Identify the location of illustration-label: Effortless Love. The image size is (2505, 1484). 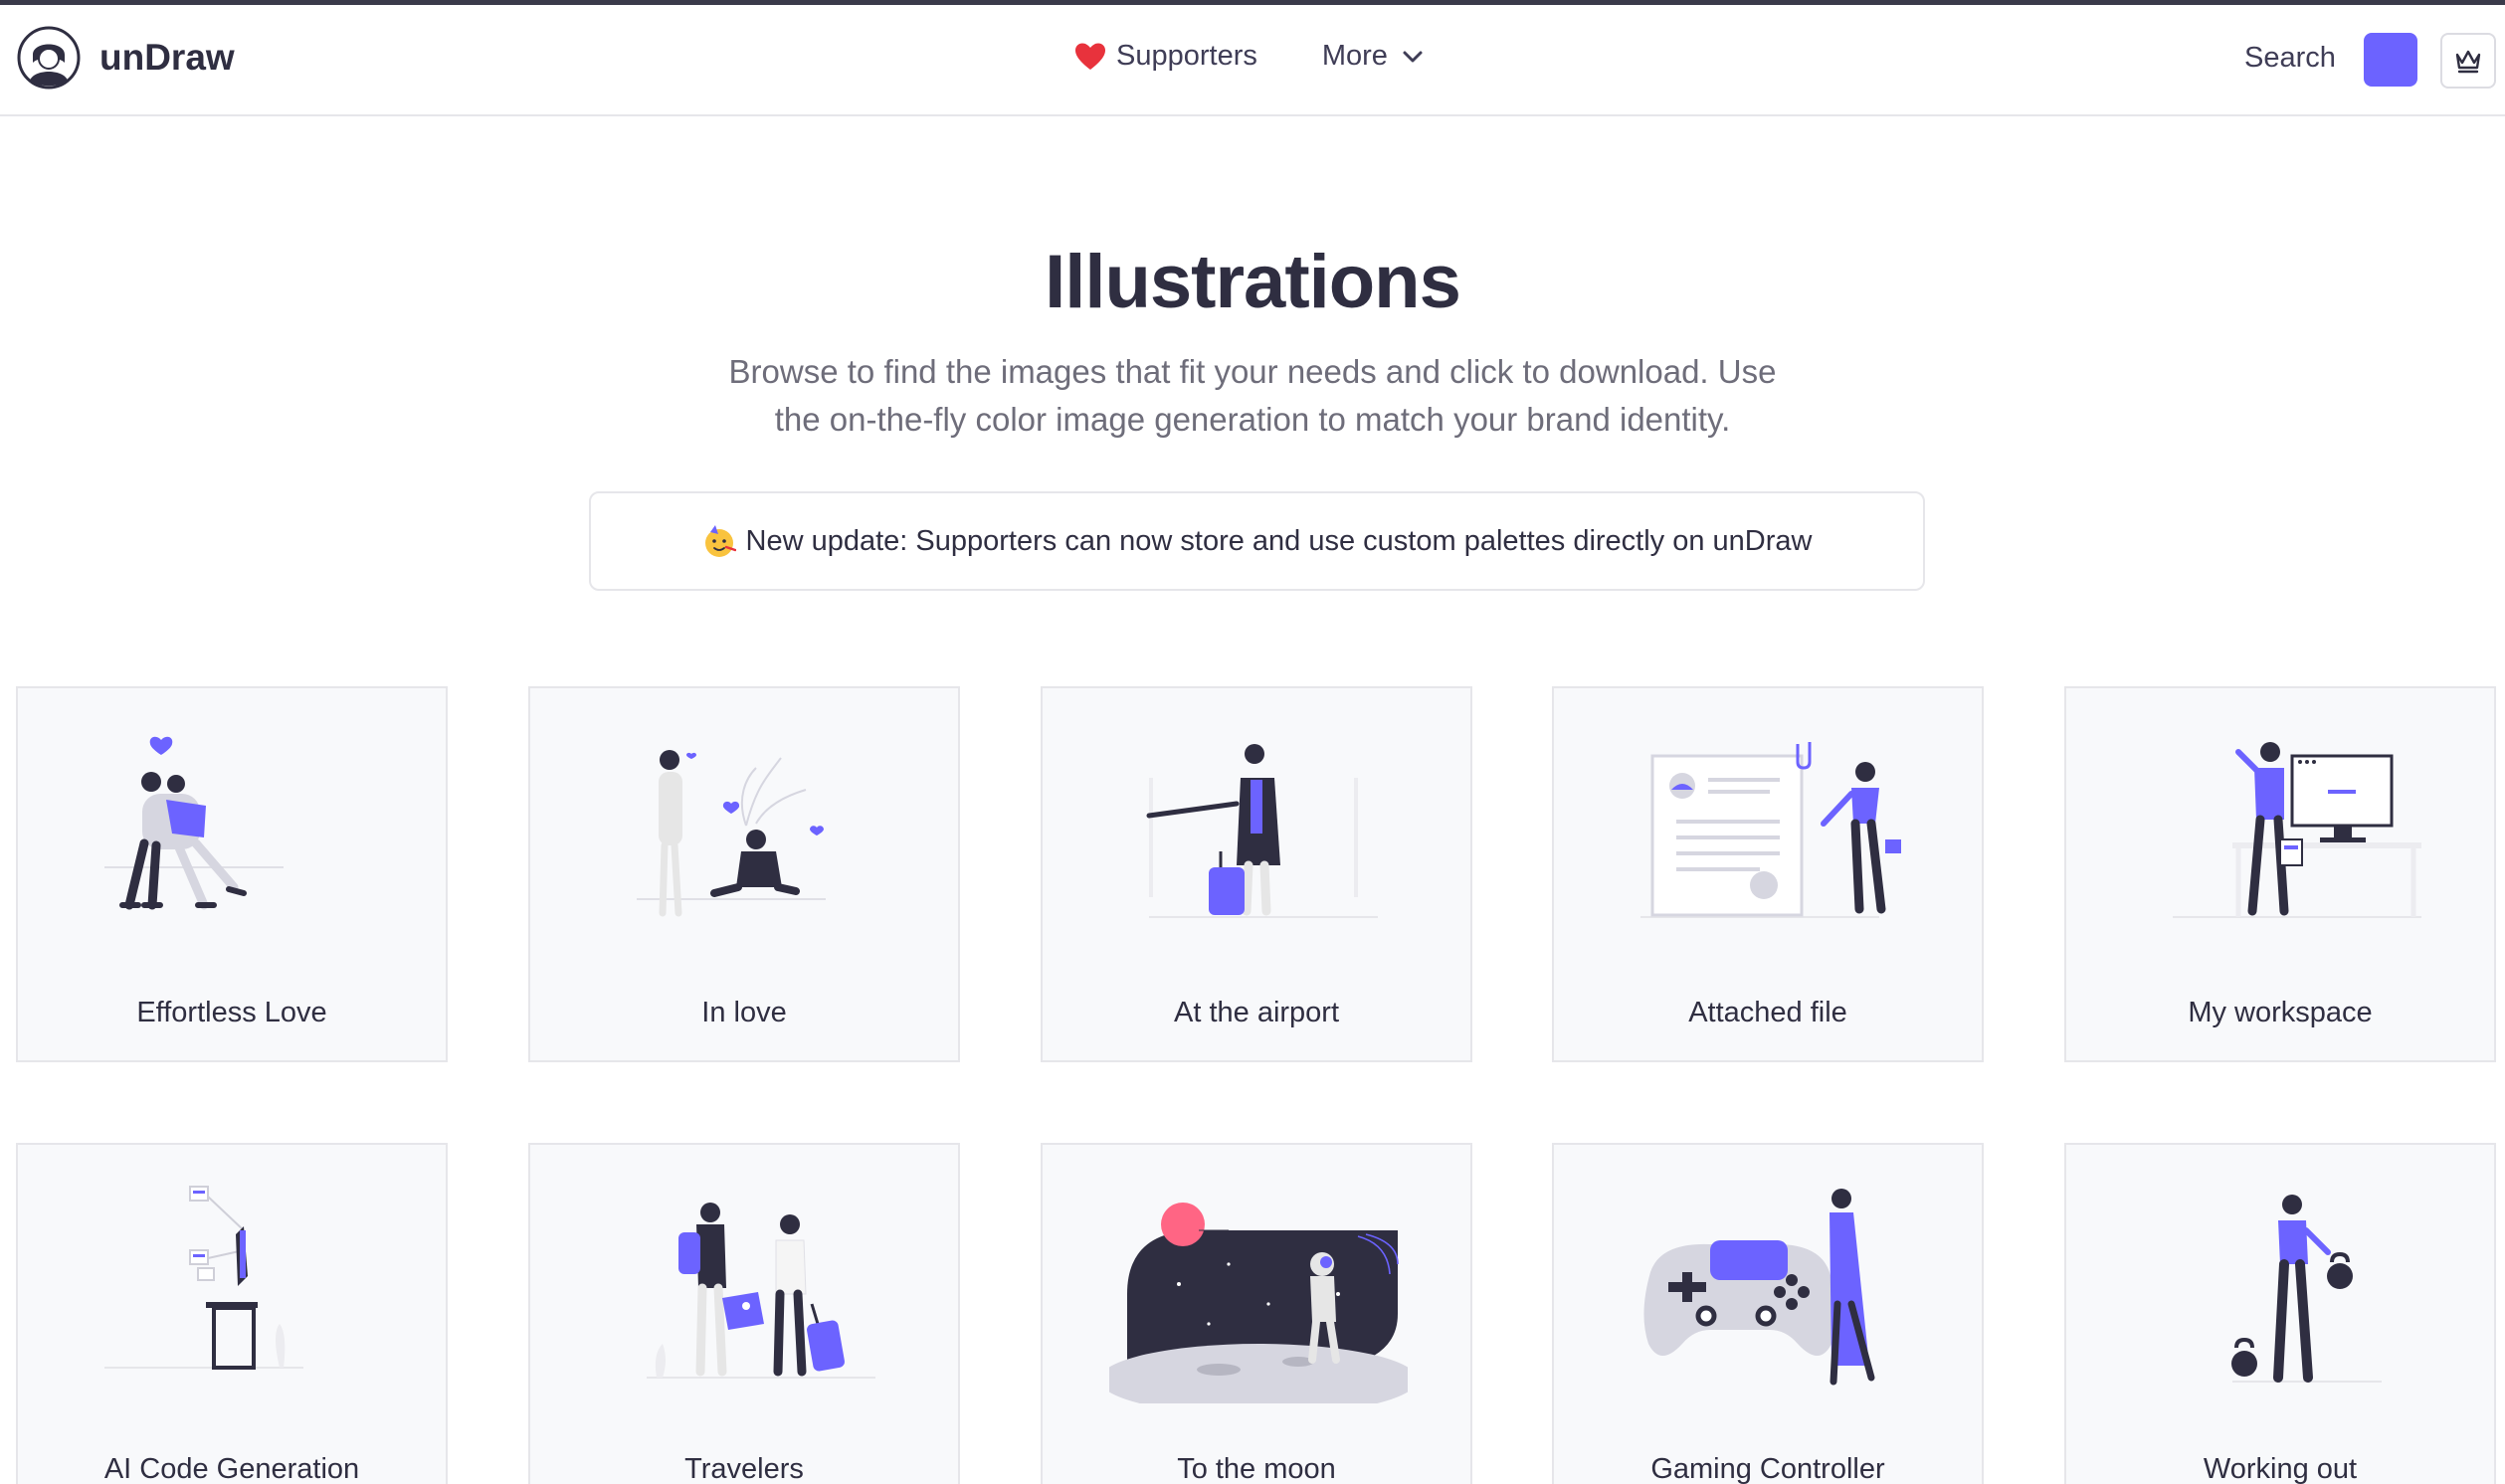
(231, 1012).